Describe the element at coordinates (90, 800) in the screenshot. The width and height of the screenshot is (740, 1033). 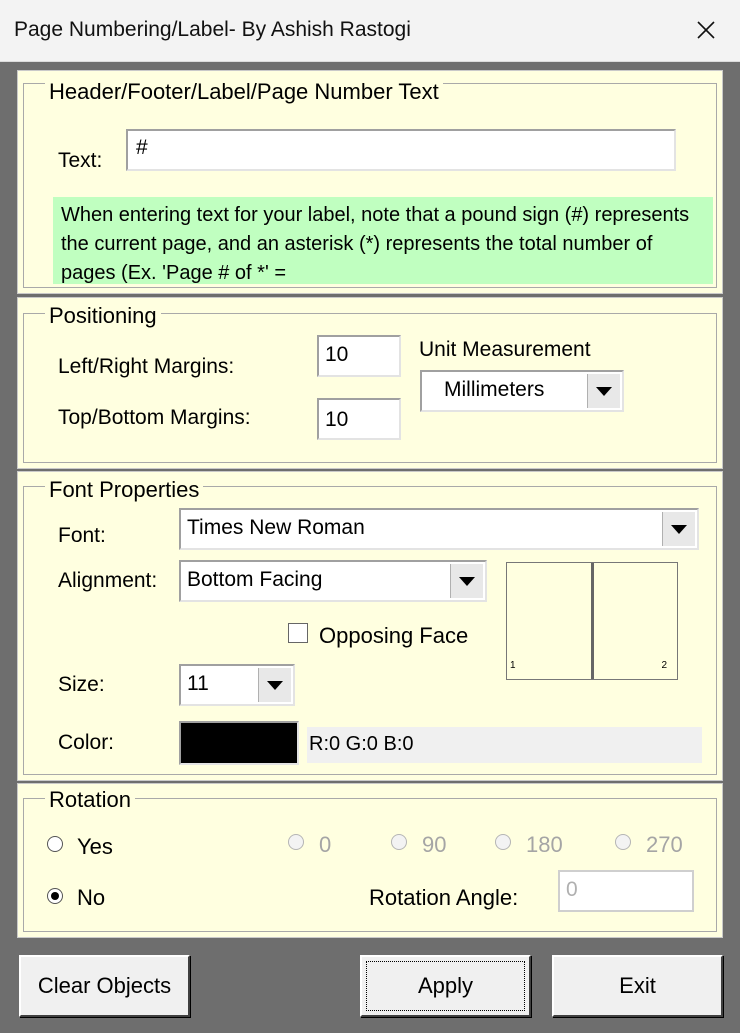
I see `rotation-legend: Rotation` at that location.